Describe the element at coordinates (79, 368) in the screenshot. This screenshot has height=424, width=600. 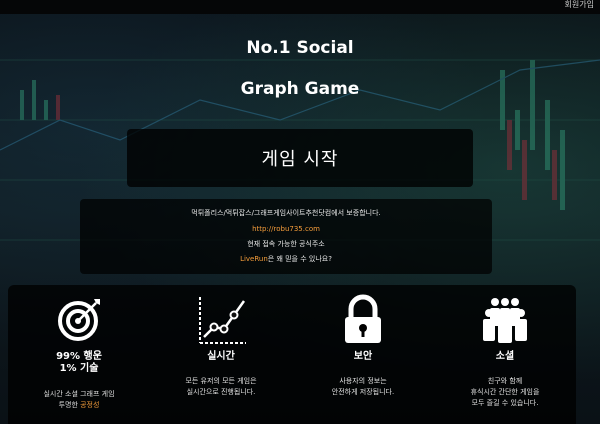
I see `feature-luck-title-line2: 1% 기술` at that location.